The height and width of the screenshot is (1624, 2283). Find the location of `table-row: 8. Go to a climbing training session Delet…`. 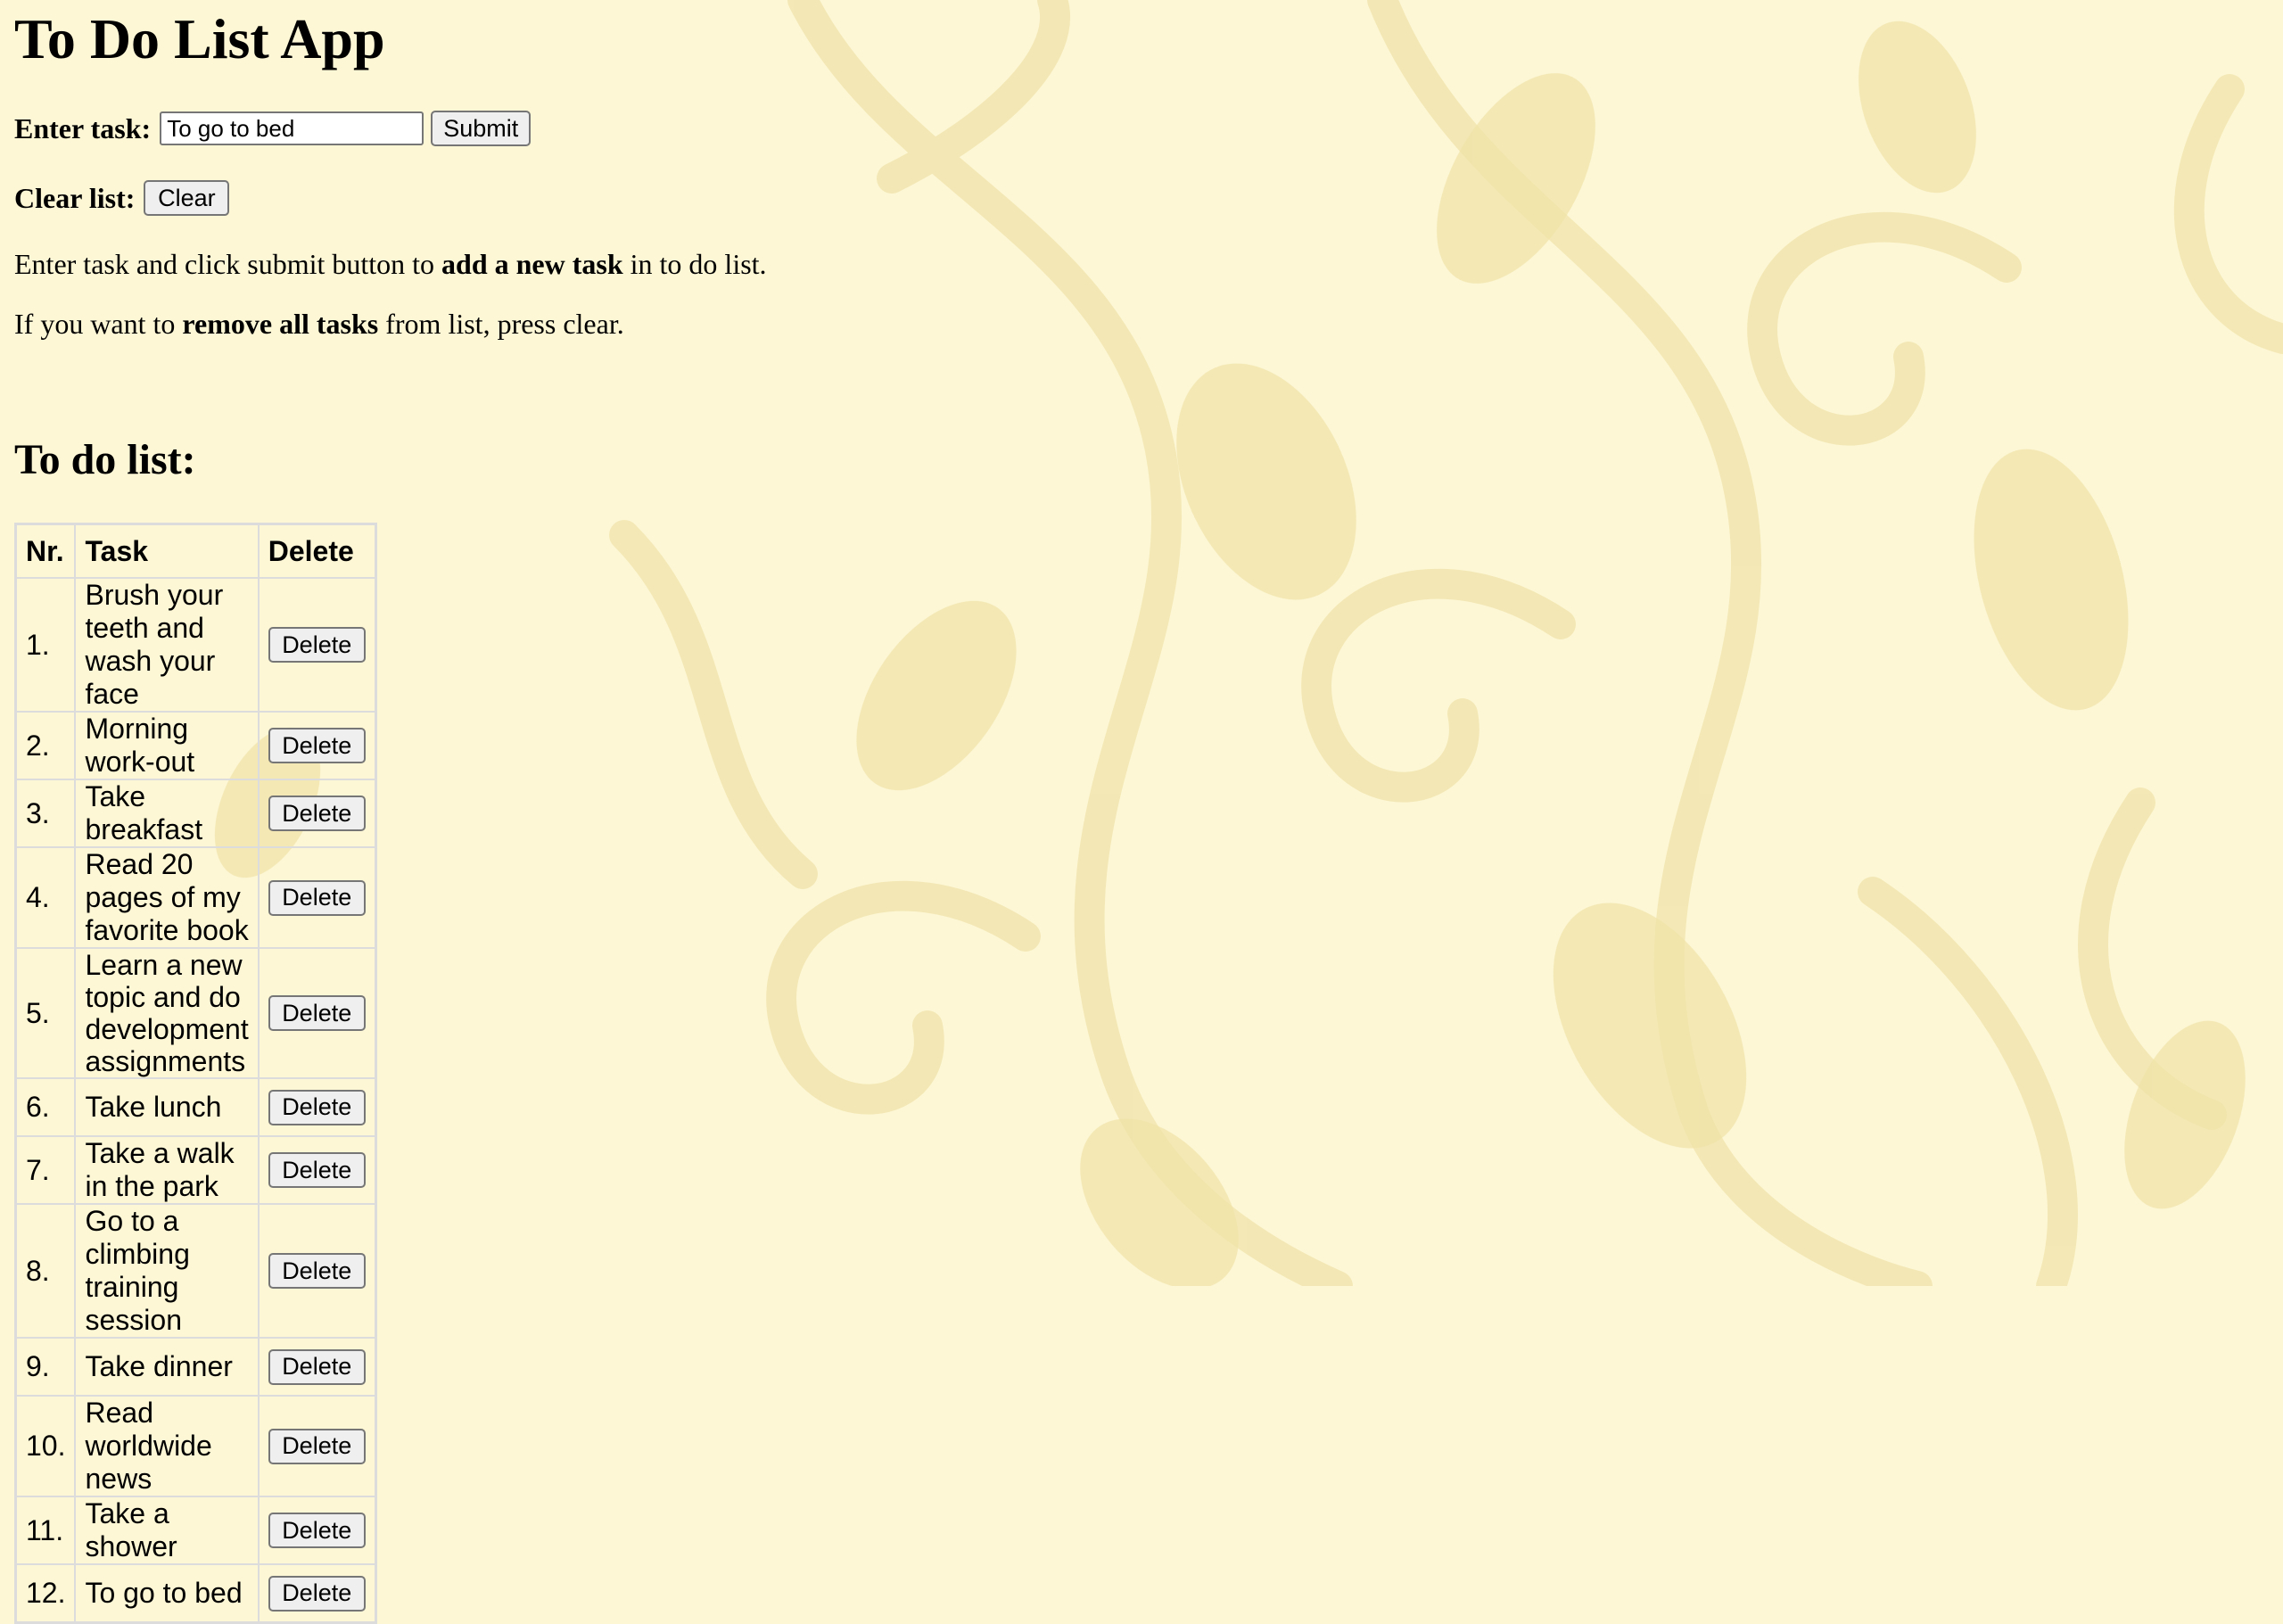

table-row: 8. Go to a climbing training session Delet… is located at coordinates (195, 1271).